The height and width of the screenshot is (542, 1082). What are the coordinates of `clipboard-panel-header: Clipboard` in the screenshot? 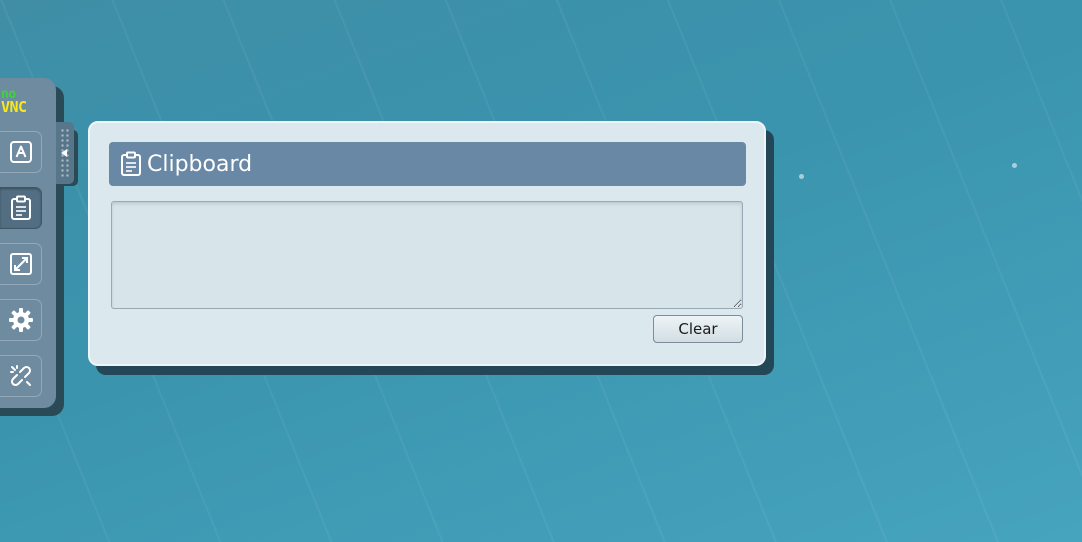 It's located at (427, 164).